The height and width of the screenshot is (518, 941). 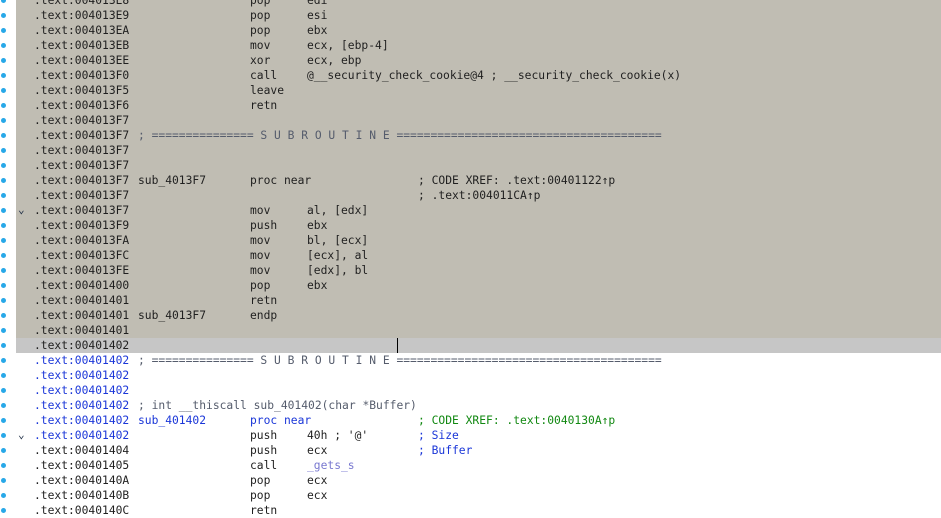 I want to click on disasm-line: .text:004013EA pop ebx, so click(x=470, y=30).